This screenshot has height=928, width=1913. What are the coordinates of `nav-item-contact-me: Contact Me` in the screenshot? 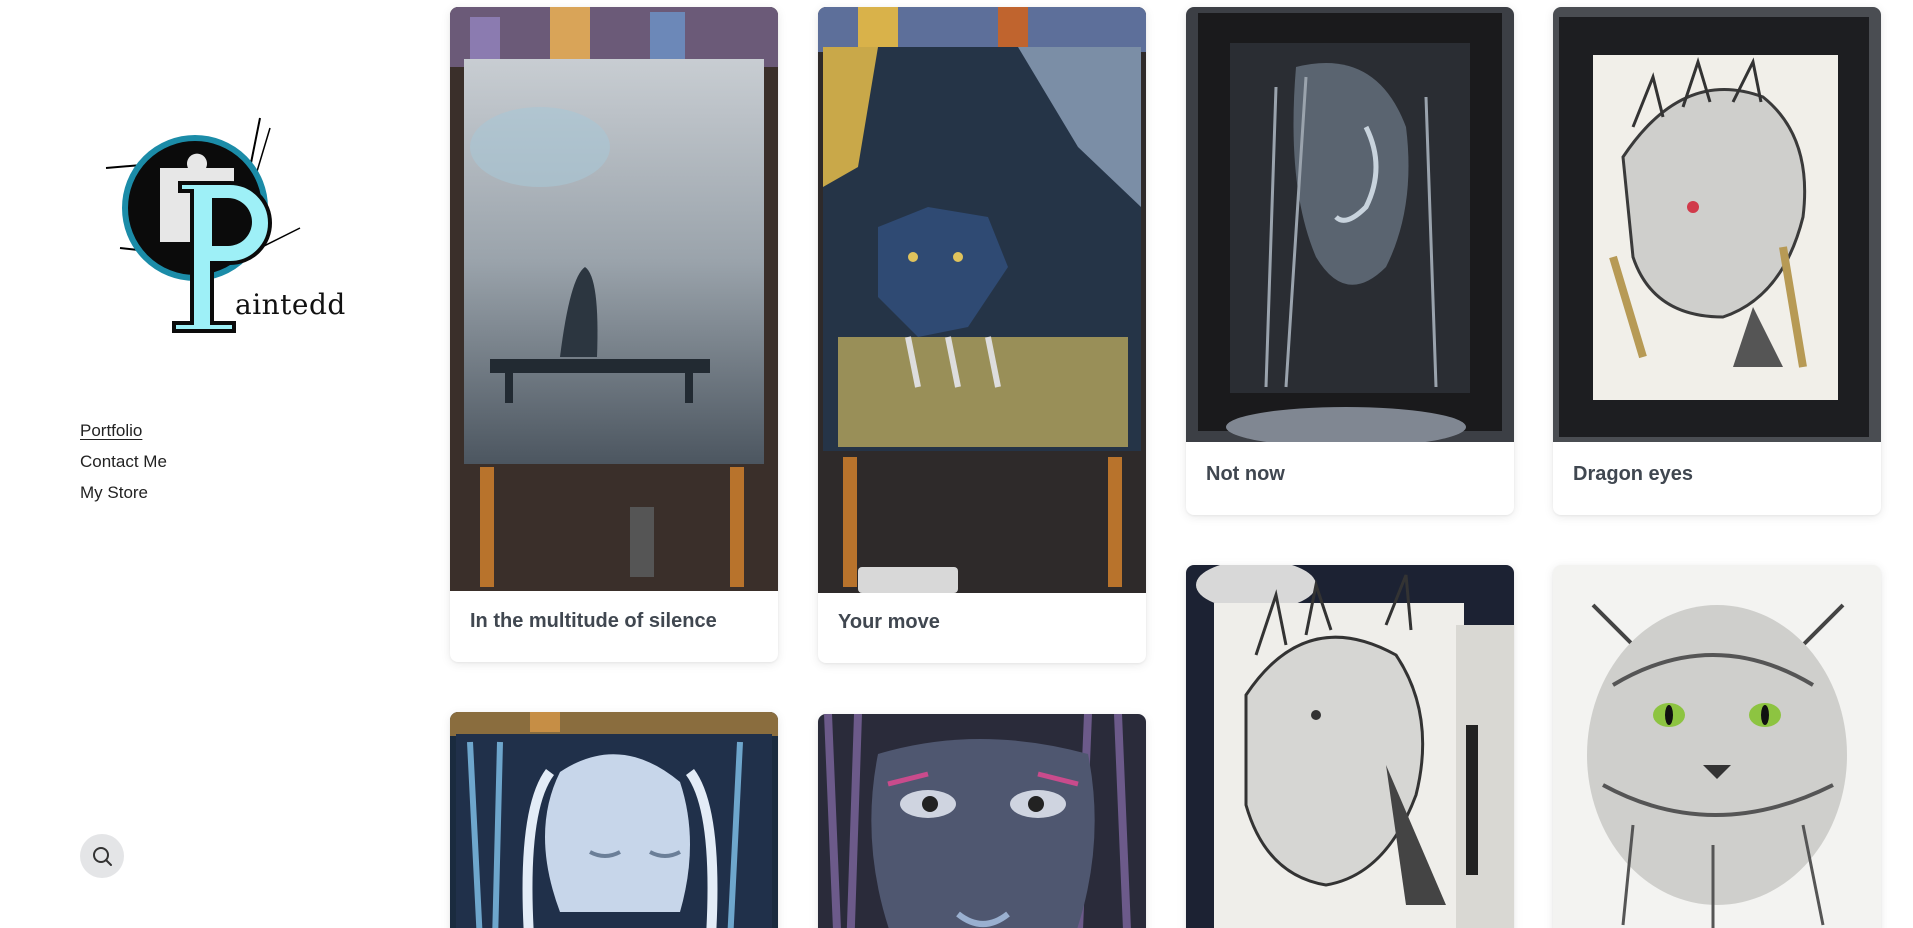 It's located at (123, 462).